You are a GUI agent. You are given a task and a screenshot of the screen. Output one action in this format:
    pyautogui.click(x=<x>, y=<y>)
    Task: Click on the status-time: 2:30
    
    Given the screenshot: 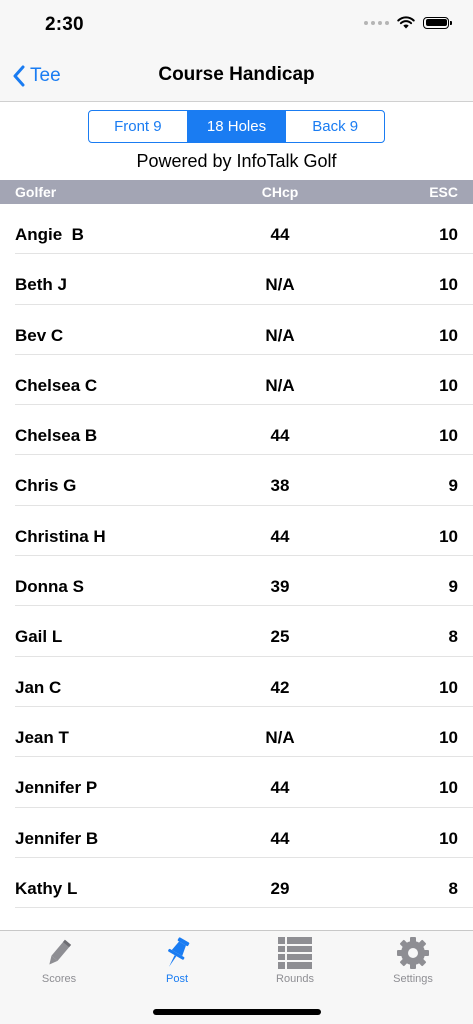 What is the action you would take?
    pyautogui.click(x=64, y=24)
    